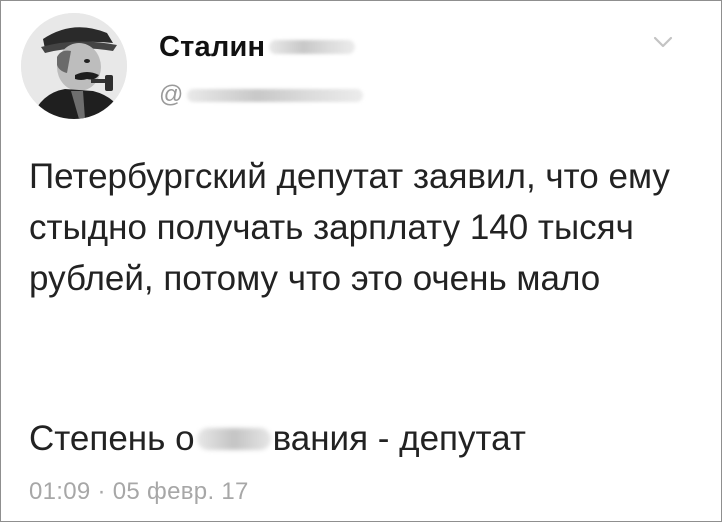  Describe the element at coordinates (233, 438) in the screenshot. I see `blurred-word` at that location.